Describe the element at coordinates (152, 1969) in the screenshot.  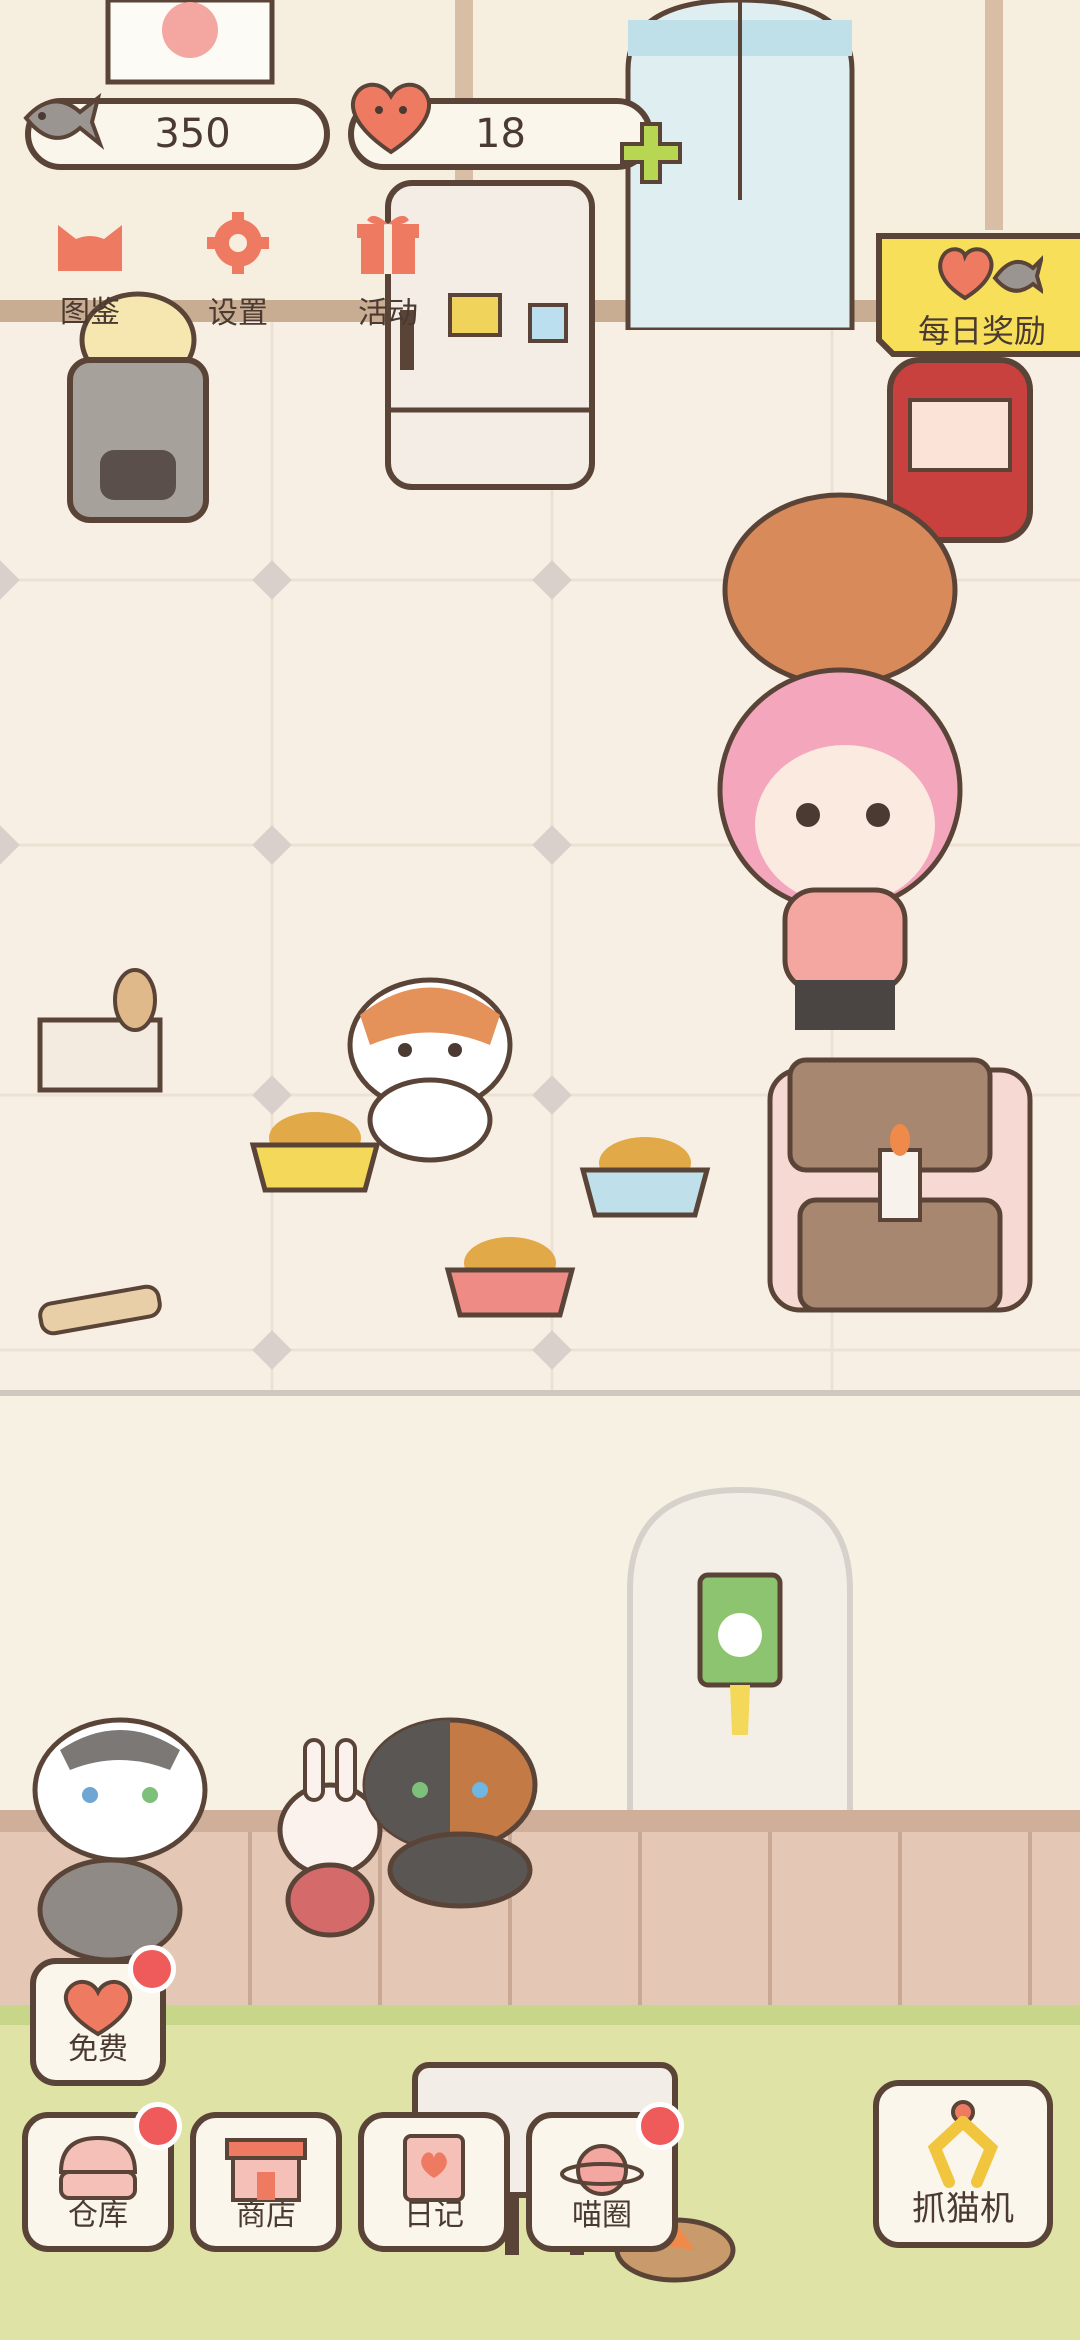
I see `free-button-badge` at that location.